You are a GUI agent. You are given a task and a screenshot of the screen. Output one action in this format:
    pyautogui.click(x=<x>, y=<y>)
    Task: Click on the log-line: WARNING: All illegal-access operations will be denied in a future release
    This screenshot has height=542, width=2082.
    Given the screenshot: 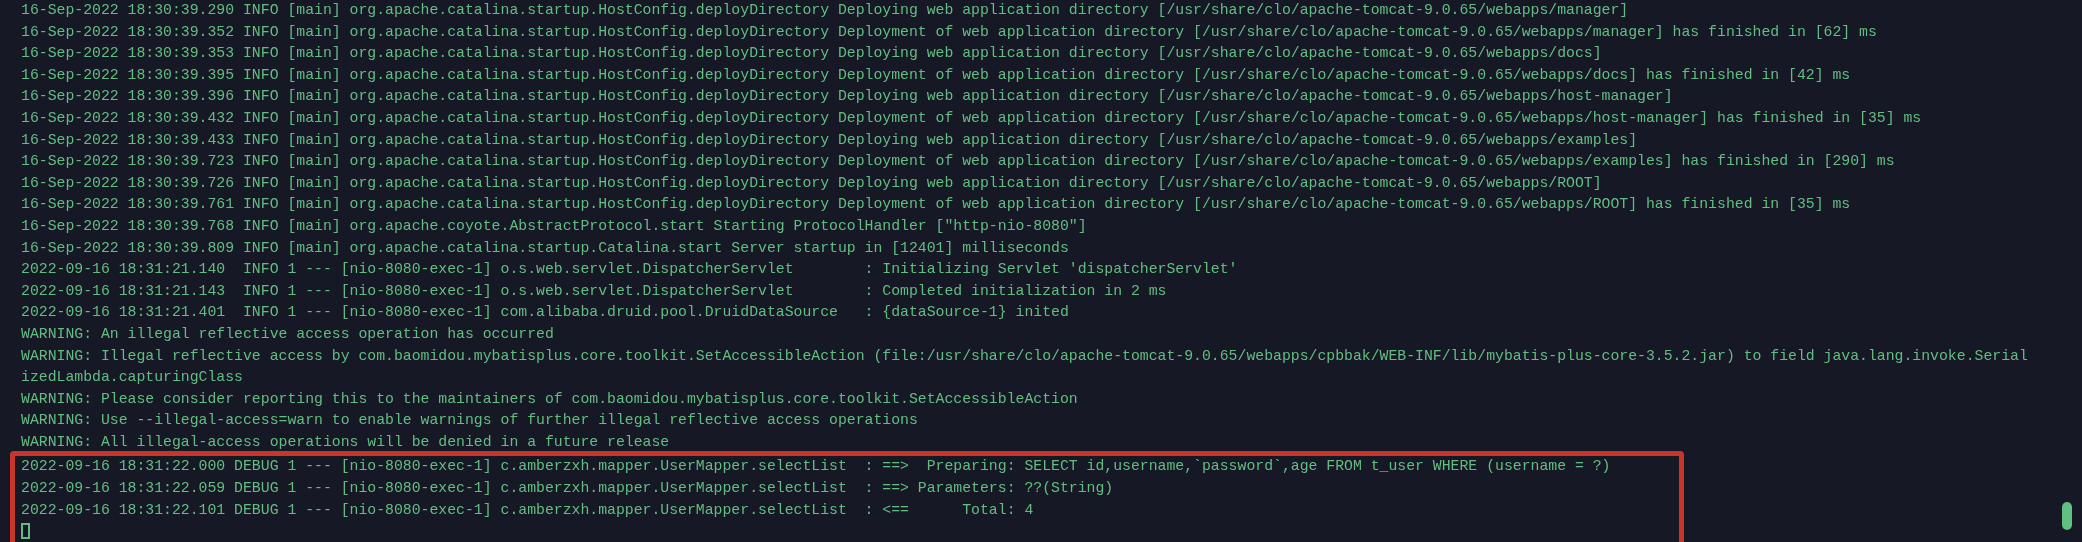 What is the action you would take?
    pyautogui.click(x=345, y=442)
    